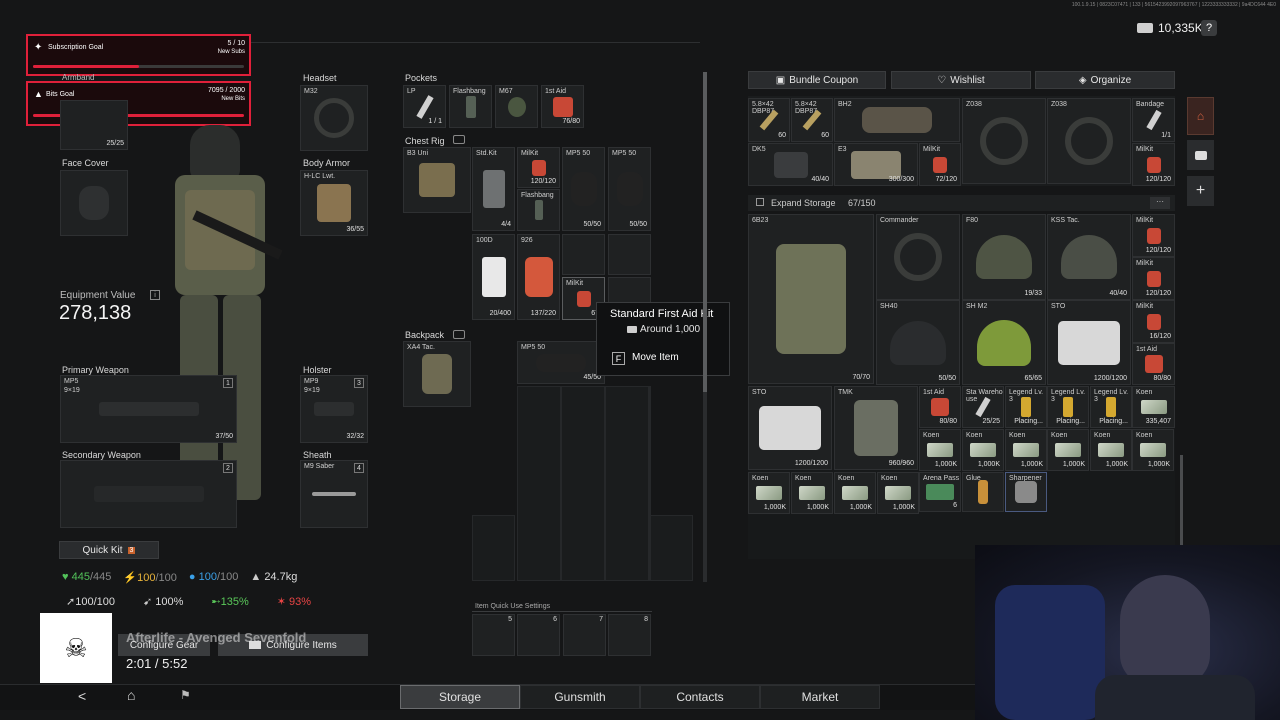  I want to click on stash-item: Koen 335,407, so click(1153, 407).